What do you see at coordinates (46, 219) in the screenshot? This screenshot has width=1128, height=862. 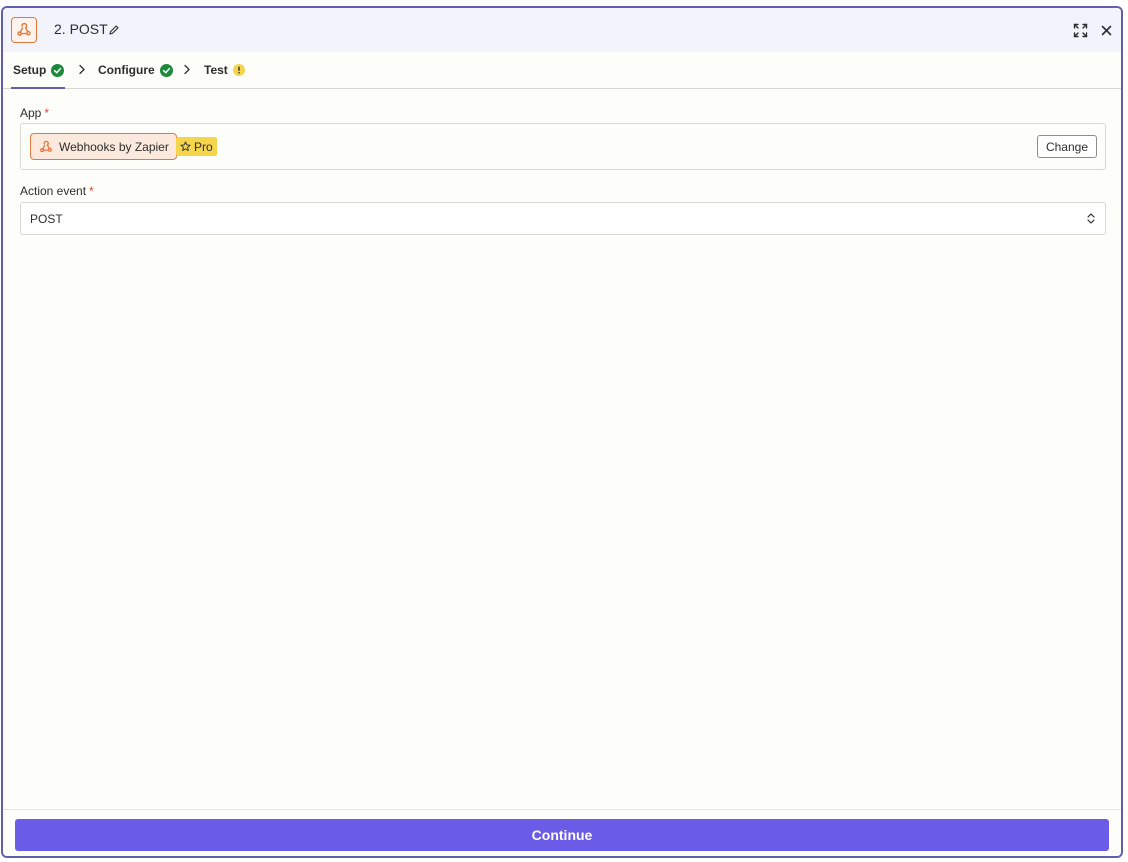 I see `selected-action-value: POST` at bounding box center [46, 219].